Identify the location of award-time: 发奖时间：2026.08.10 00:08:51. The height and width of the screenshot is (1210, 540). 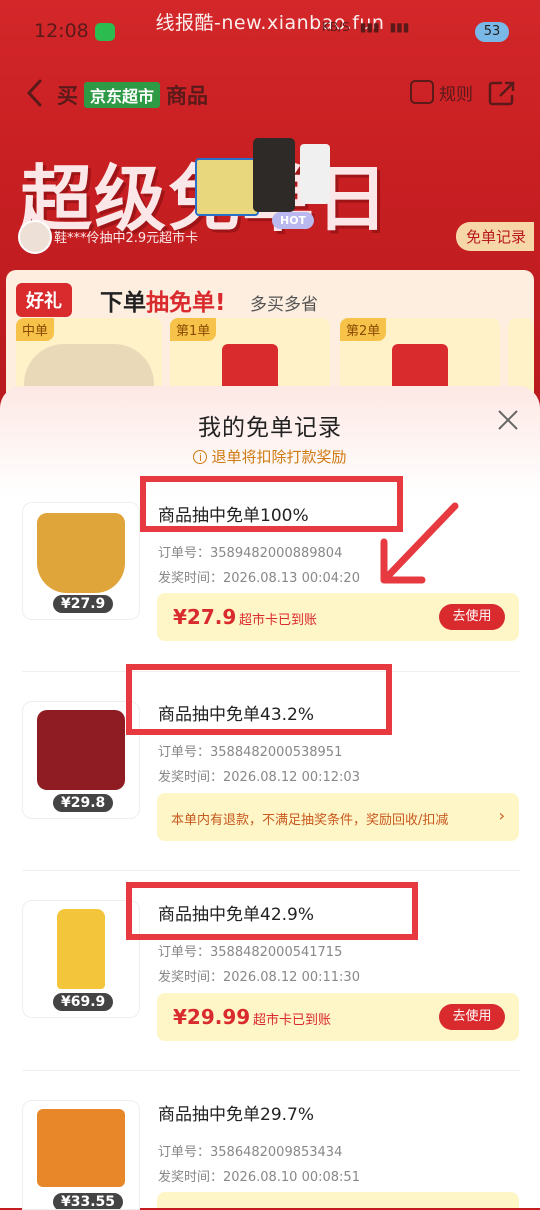
(259, 1175).